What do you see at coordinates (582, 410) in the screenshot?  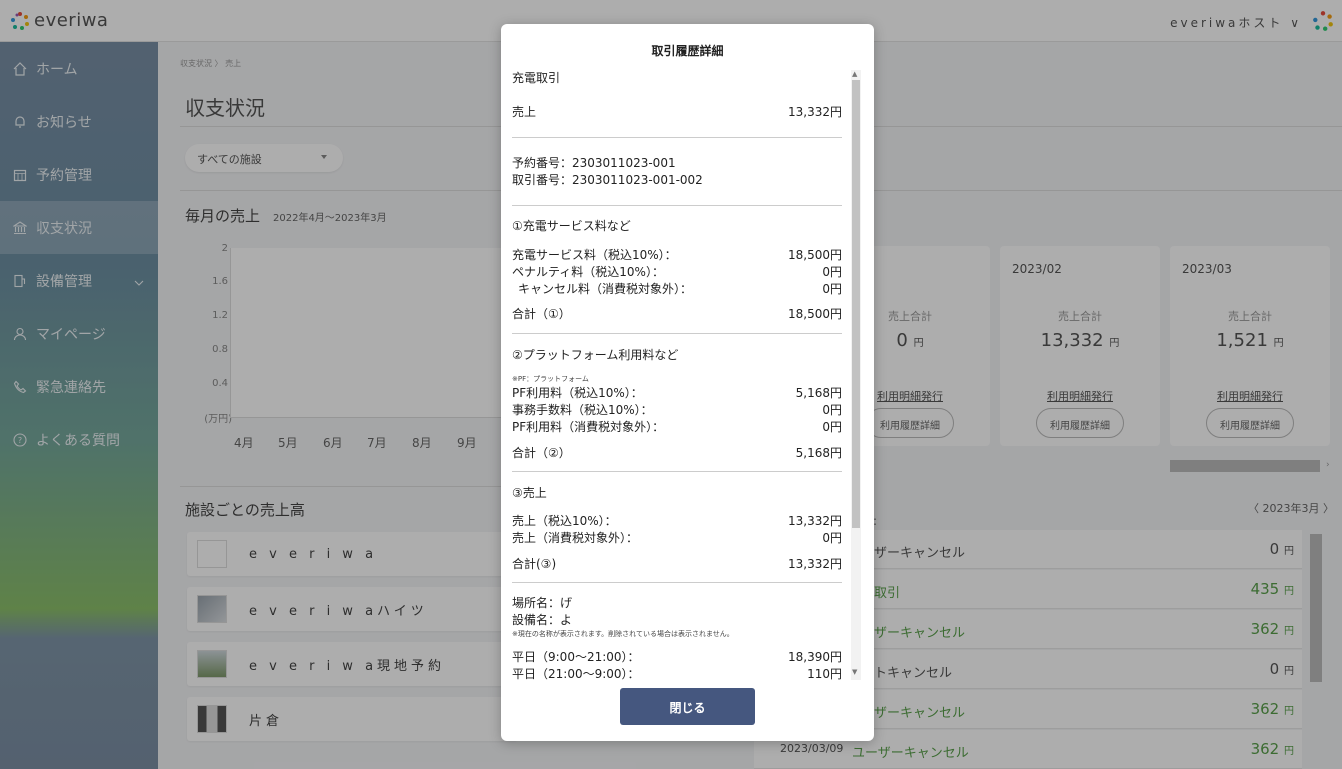 I see `detail-label: 事務手数料（税込10%）：` at bounding box center [582, 410].